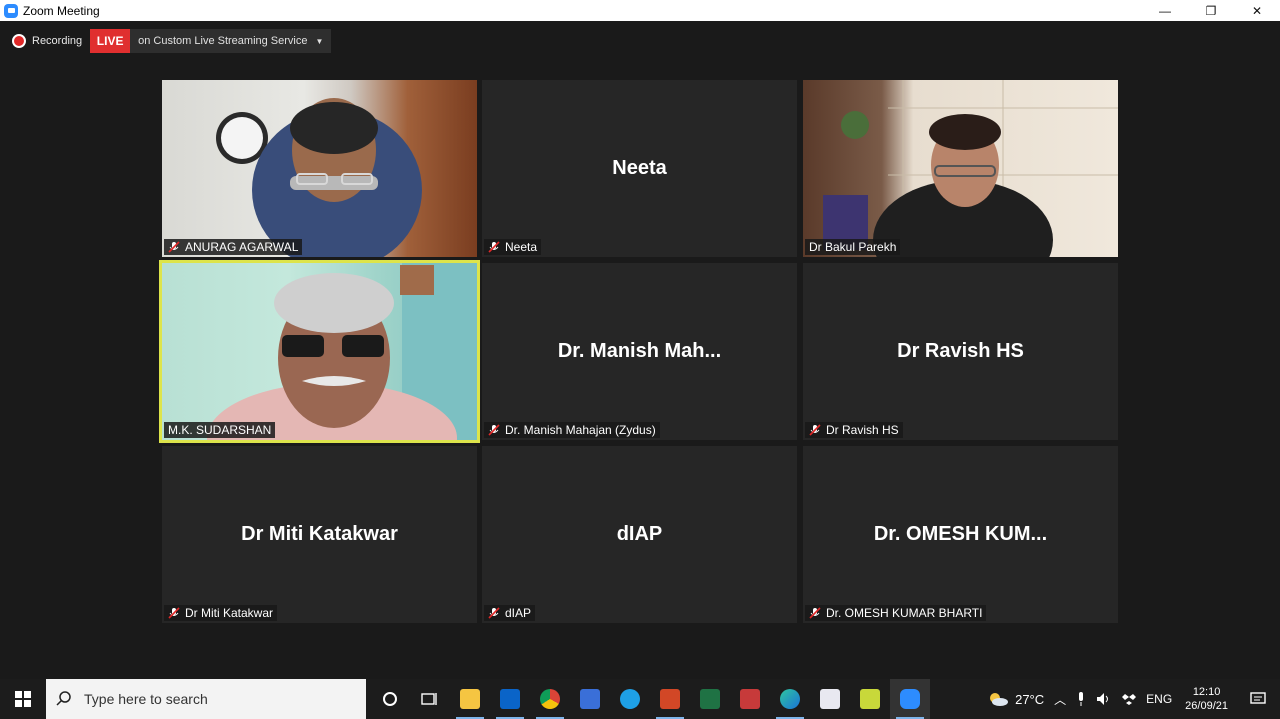 This screenshot has width=1280, height=719. I want to click on participant-tile-bakul-parekh: Dr Bakul Parekh, so click(960, 168).